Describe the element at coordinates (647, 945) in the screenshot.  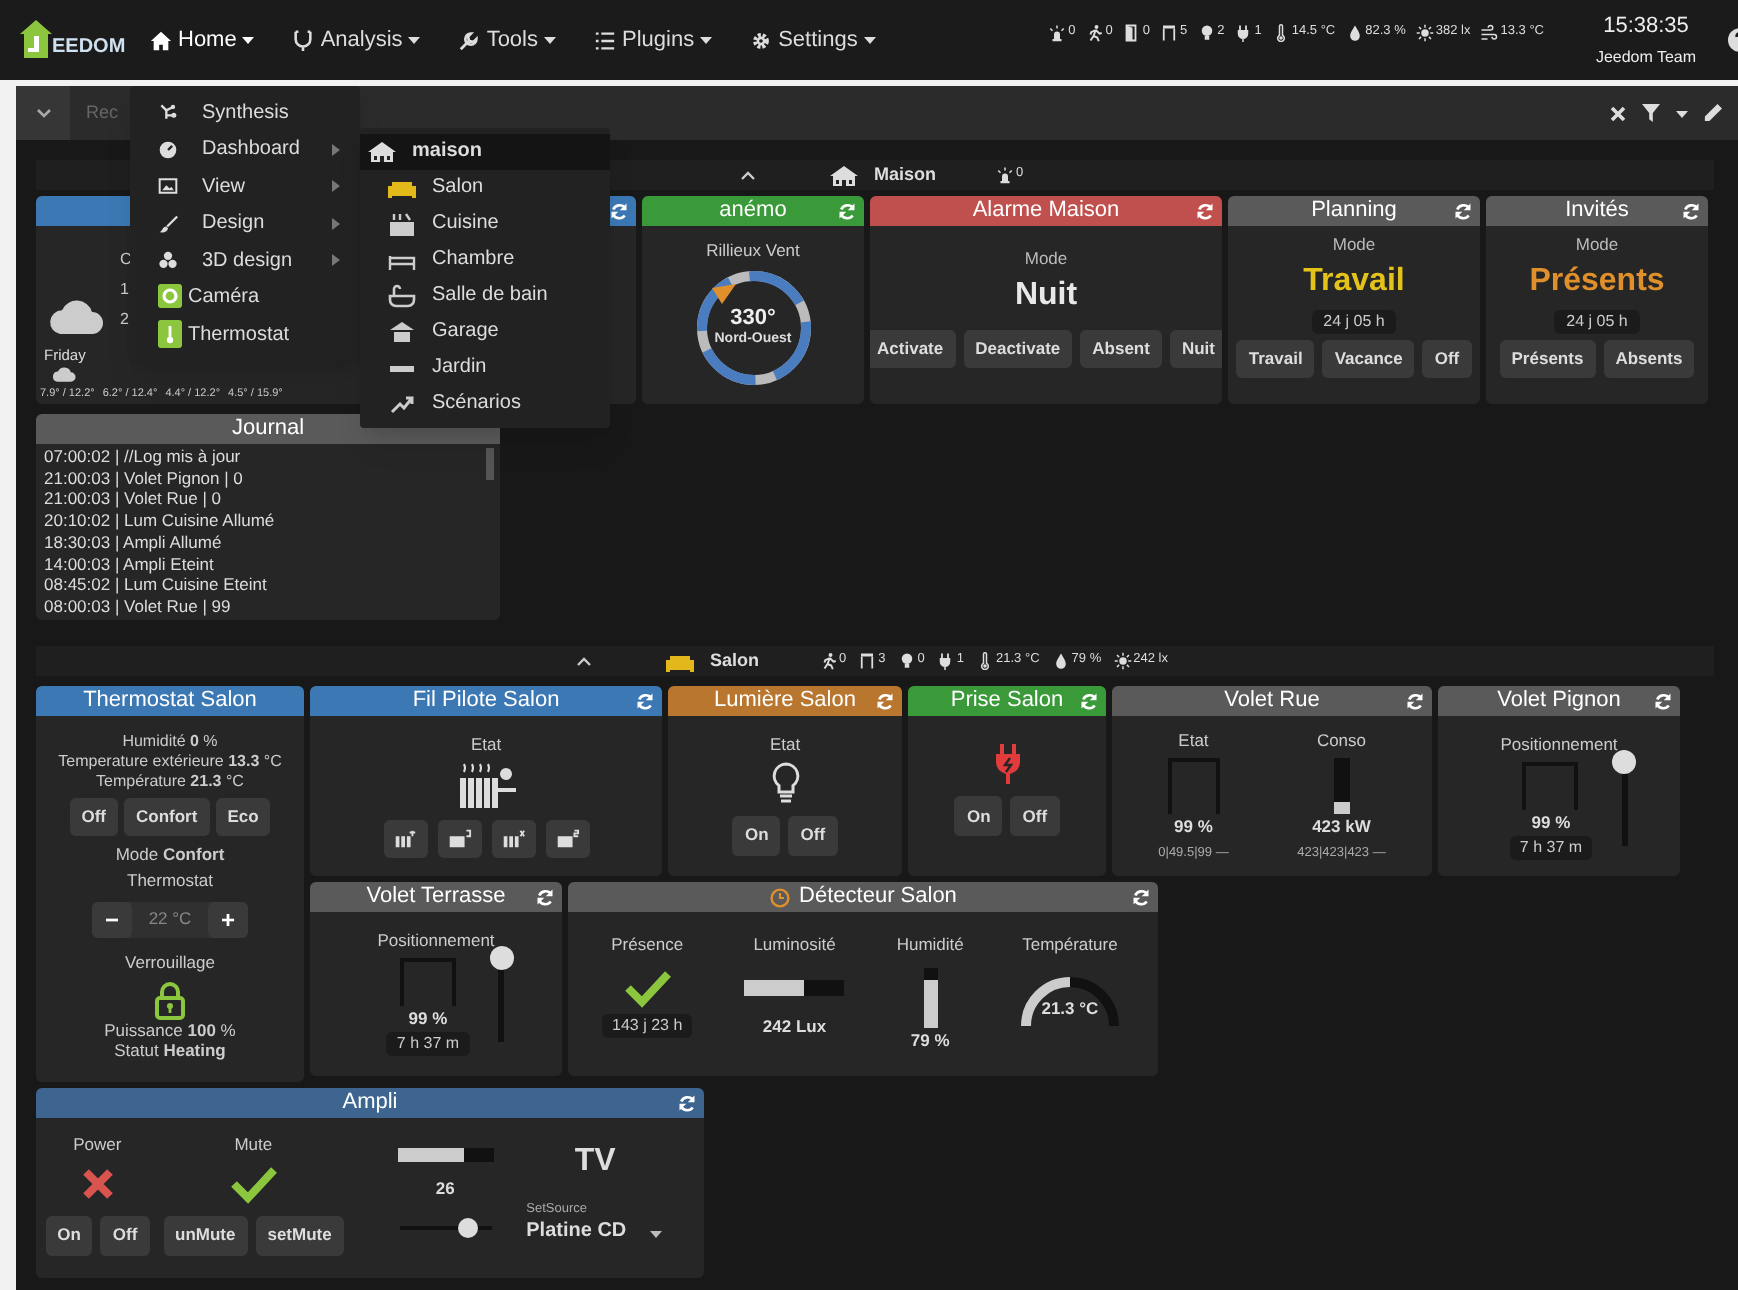
I see `sensor-label: Présence` at that location.